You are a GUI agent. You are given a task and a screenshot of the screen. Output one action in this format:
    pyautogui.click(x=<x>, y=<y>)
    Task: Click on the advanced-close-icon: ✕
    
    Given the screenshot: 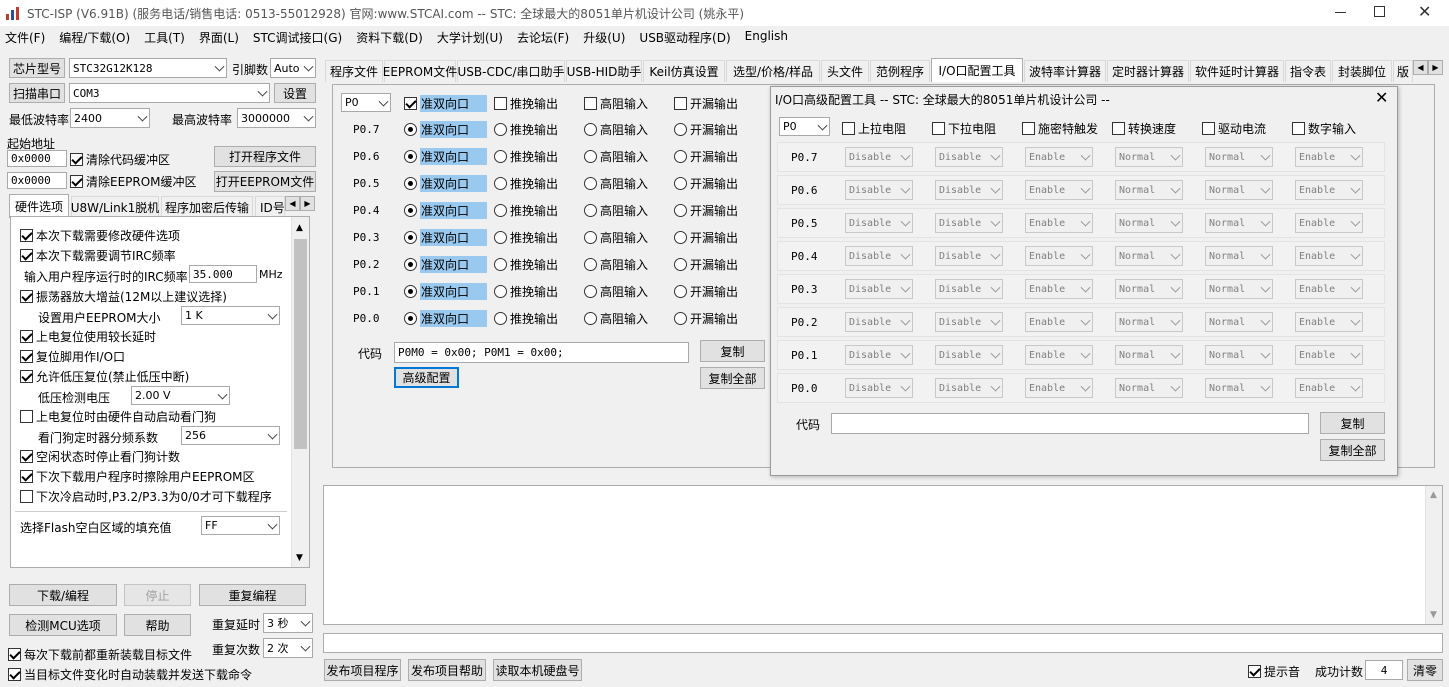 What is the action you would take?
    pyautogui.click(x=1381, y=97)
    